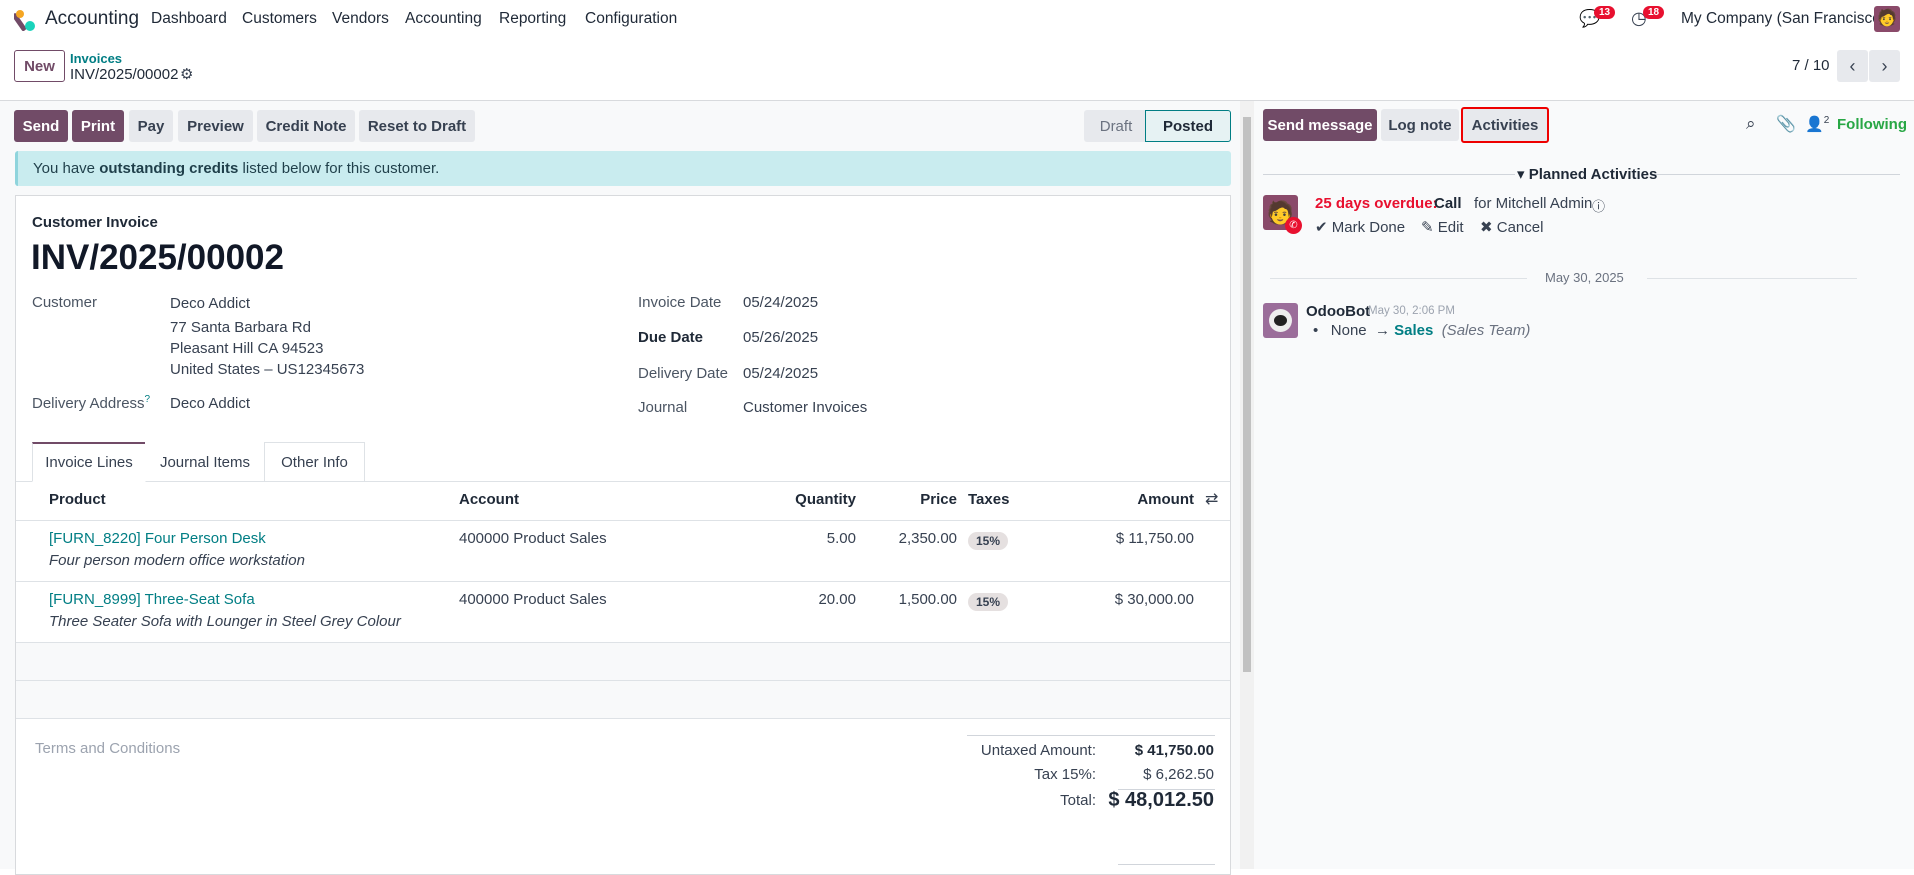 The width and height of the screenshot is (1914, 875). Describe the element at coordinates (1783, 19) in the screenshot. I see `company-switcher: My Company (San Francisco)` at that location.